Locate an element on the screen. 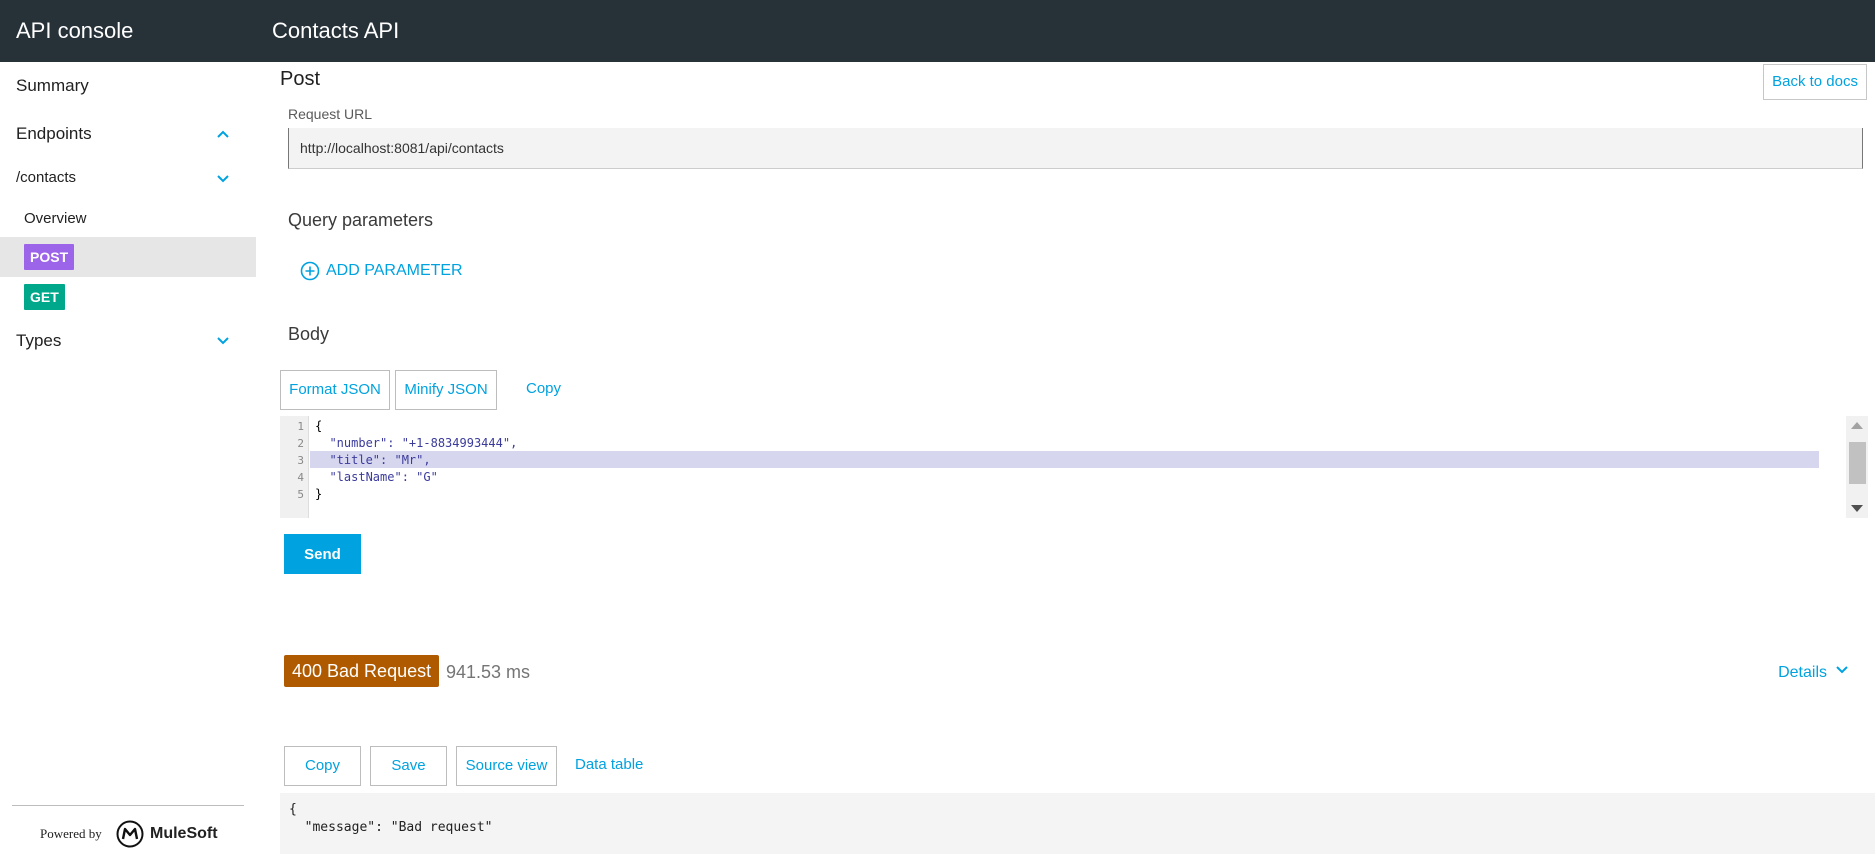  response-line: "message": "Bad request" is located at coordinates (391, 827).